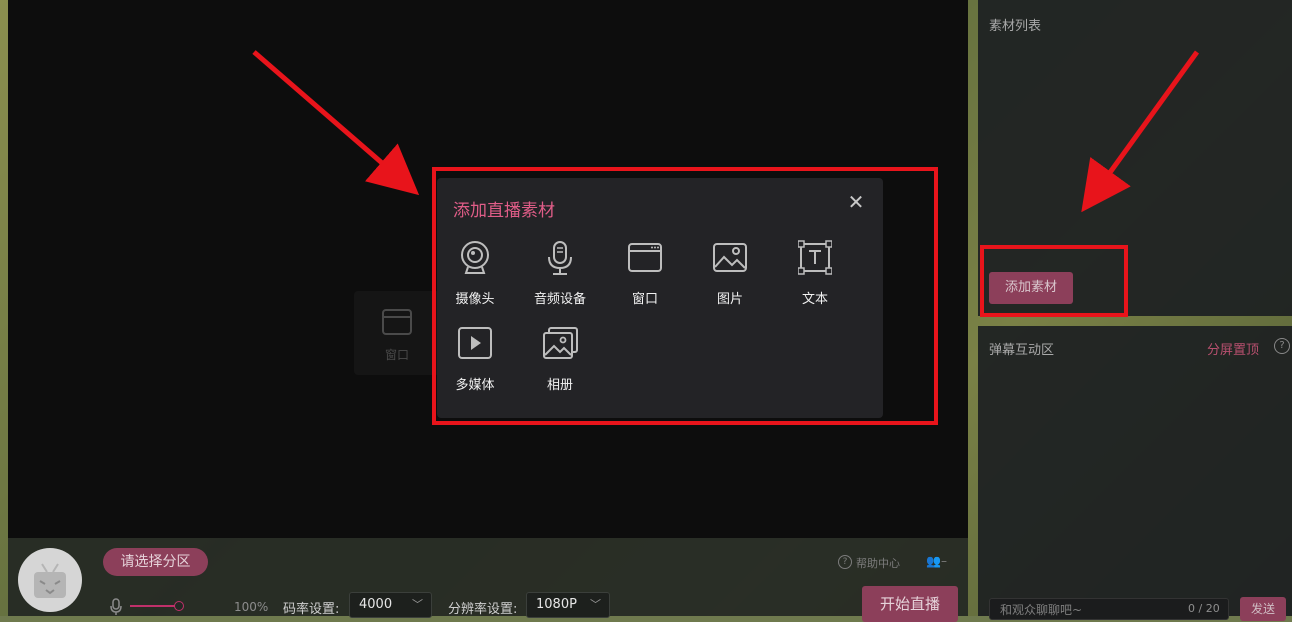 This screenshot has width=1292, height=622. What do you see at coordinates (1140, 131) in the screenshot?
I see `arrow-to-add-asset` at bounding box center [1140, 131].